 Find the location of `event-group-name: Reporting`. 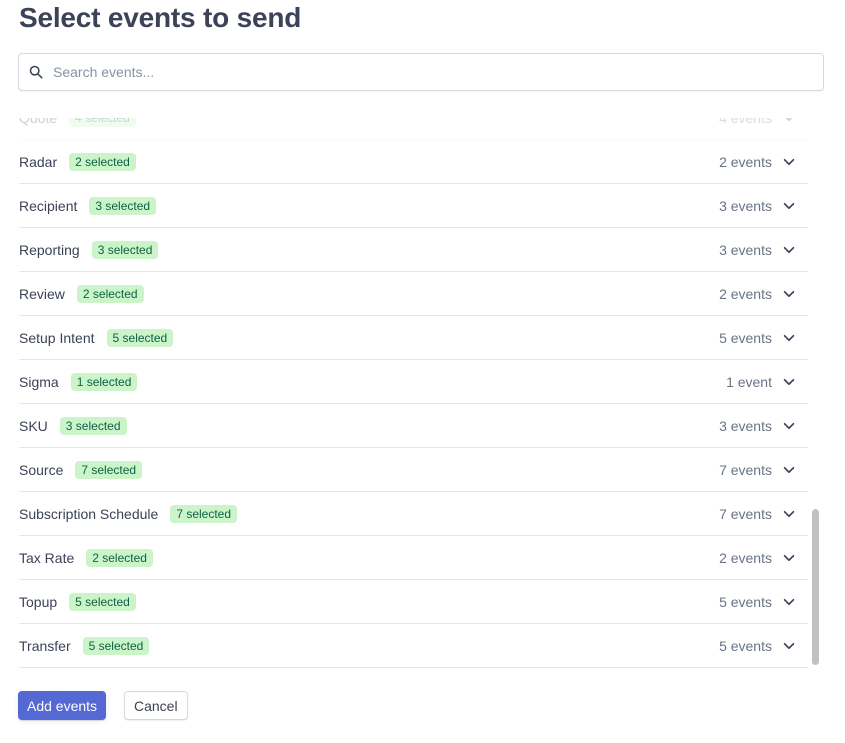

event-group-name: Reporting is located at coordinates (49, 249).